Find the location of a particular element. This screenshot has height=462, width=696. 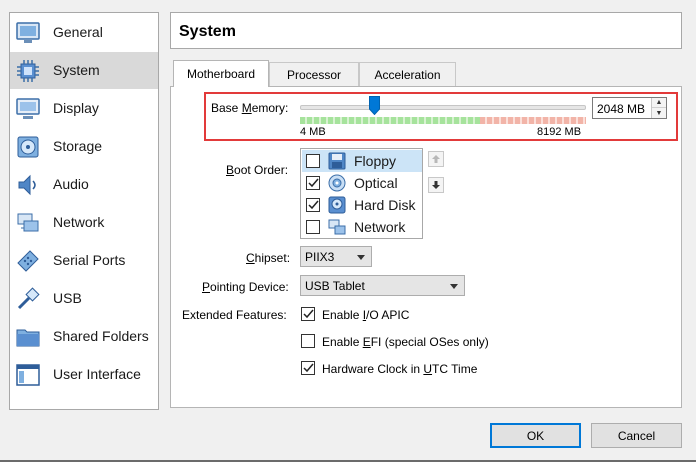

boot-item-network: Network is located at coordinates (362, 227).